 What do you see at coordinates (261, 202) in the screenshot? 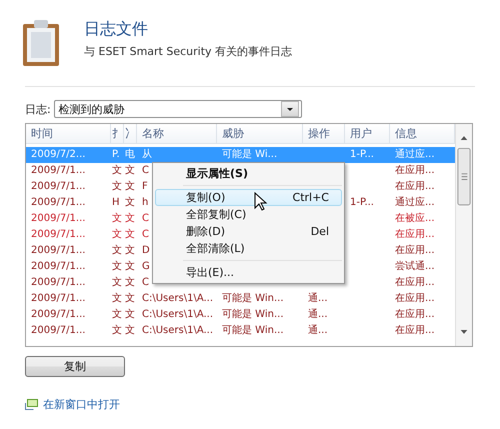
I see `mouse-pointer-icon` at bounding box center [261, 202].